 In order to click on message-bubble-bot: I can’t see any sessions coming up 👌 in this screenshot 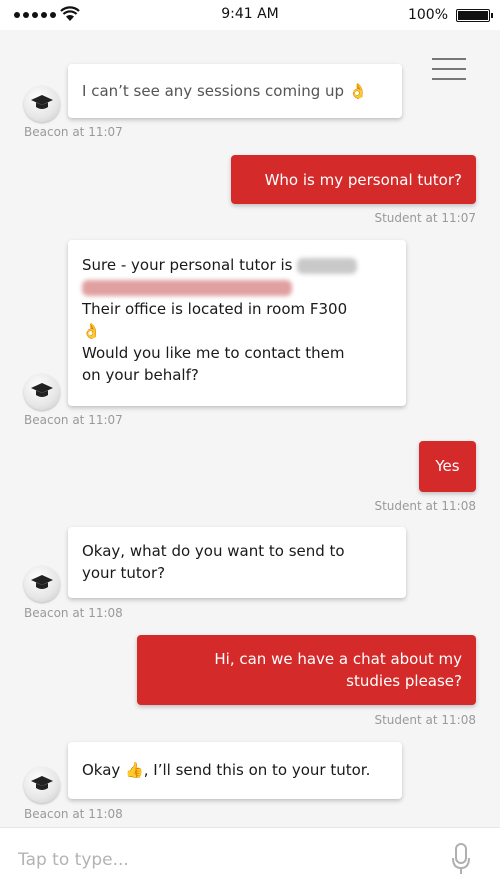, I will do `click(235, 91)`.